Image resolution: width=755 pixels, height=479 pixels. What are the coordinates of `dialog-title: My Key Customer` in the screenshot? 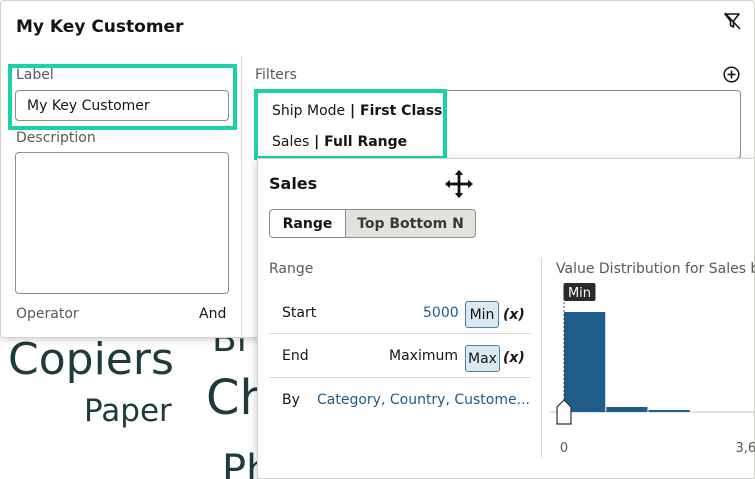 It's located at (100, 27).